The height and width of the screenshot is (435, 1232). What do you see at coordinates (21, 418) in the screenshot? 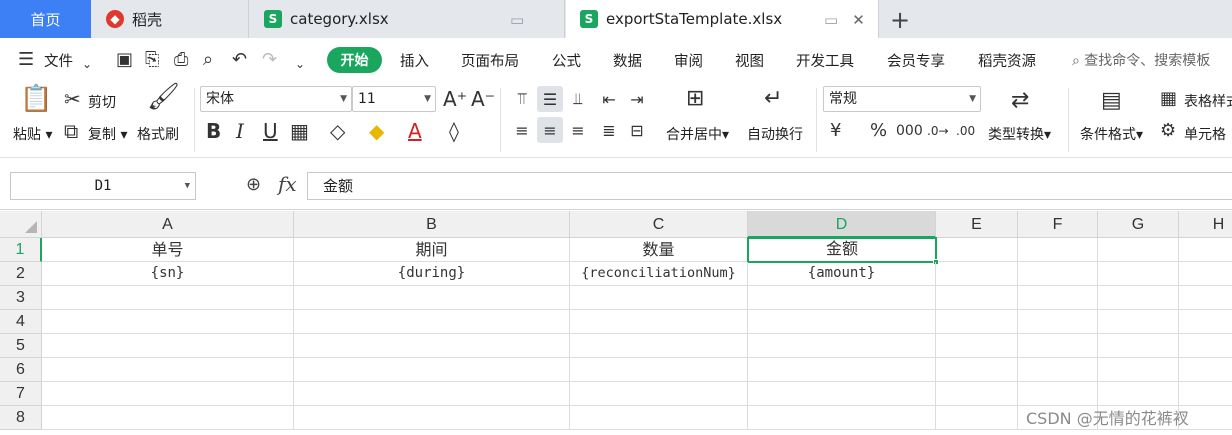
I see `row-header-8: 8` at bounding box center [21, 418].